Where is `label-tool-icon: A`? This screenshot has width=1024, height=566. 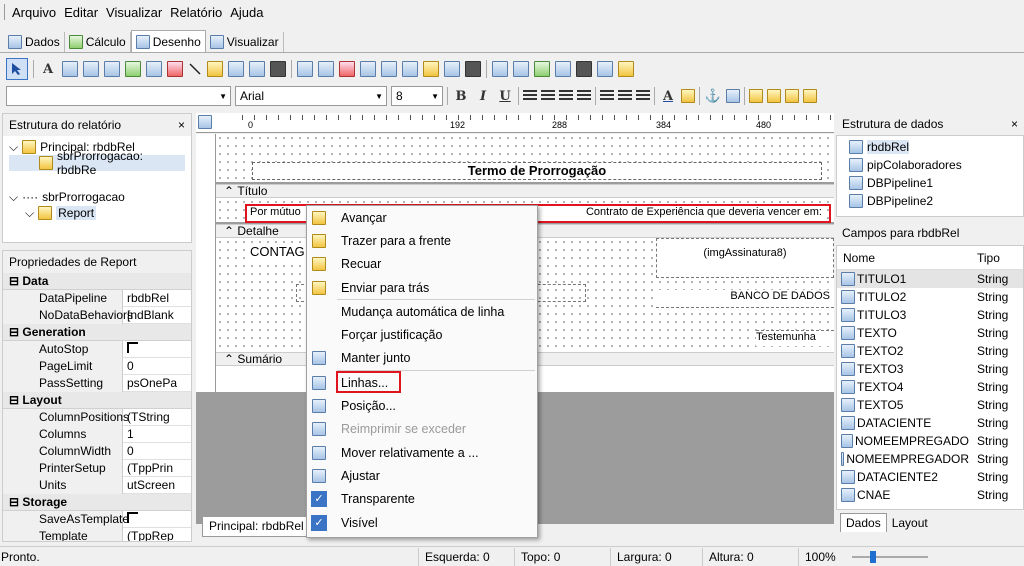 label-tool-icon: A is located at coordinates (48, 69).